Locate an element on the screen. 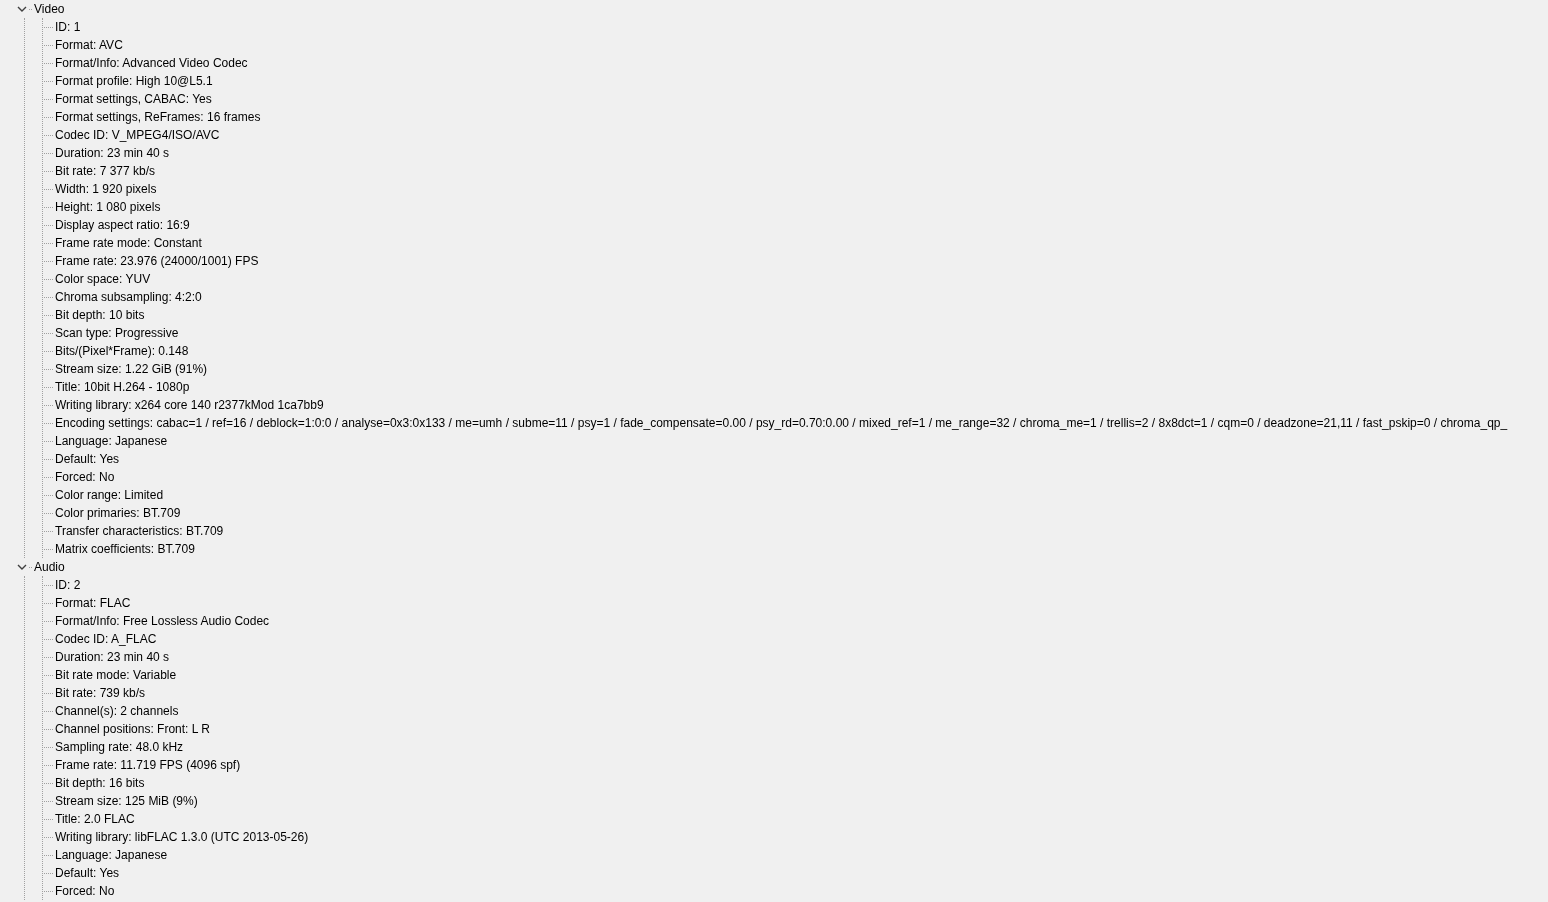  tree-item-label: Codec ID: V_MPEG4/ISO/AVC is located at coordinates (137, 135).